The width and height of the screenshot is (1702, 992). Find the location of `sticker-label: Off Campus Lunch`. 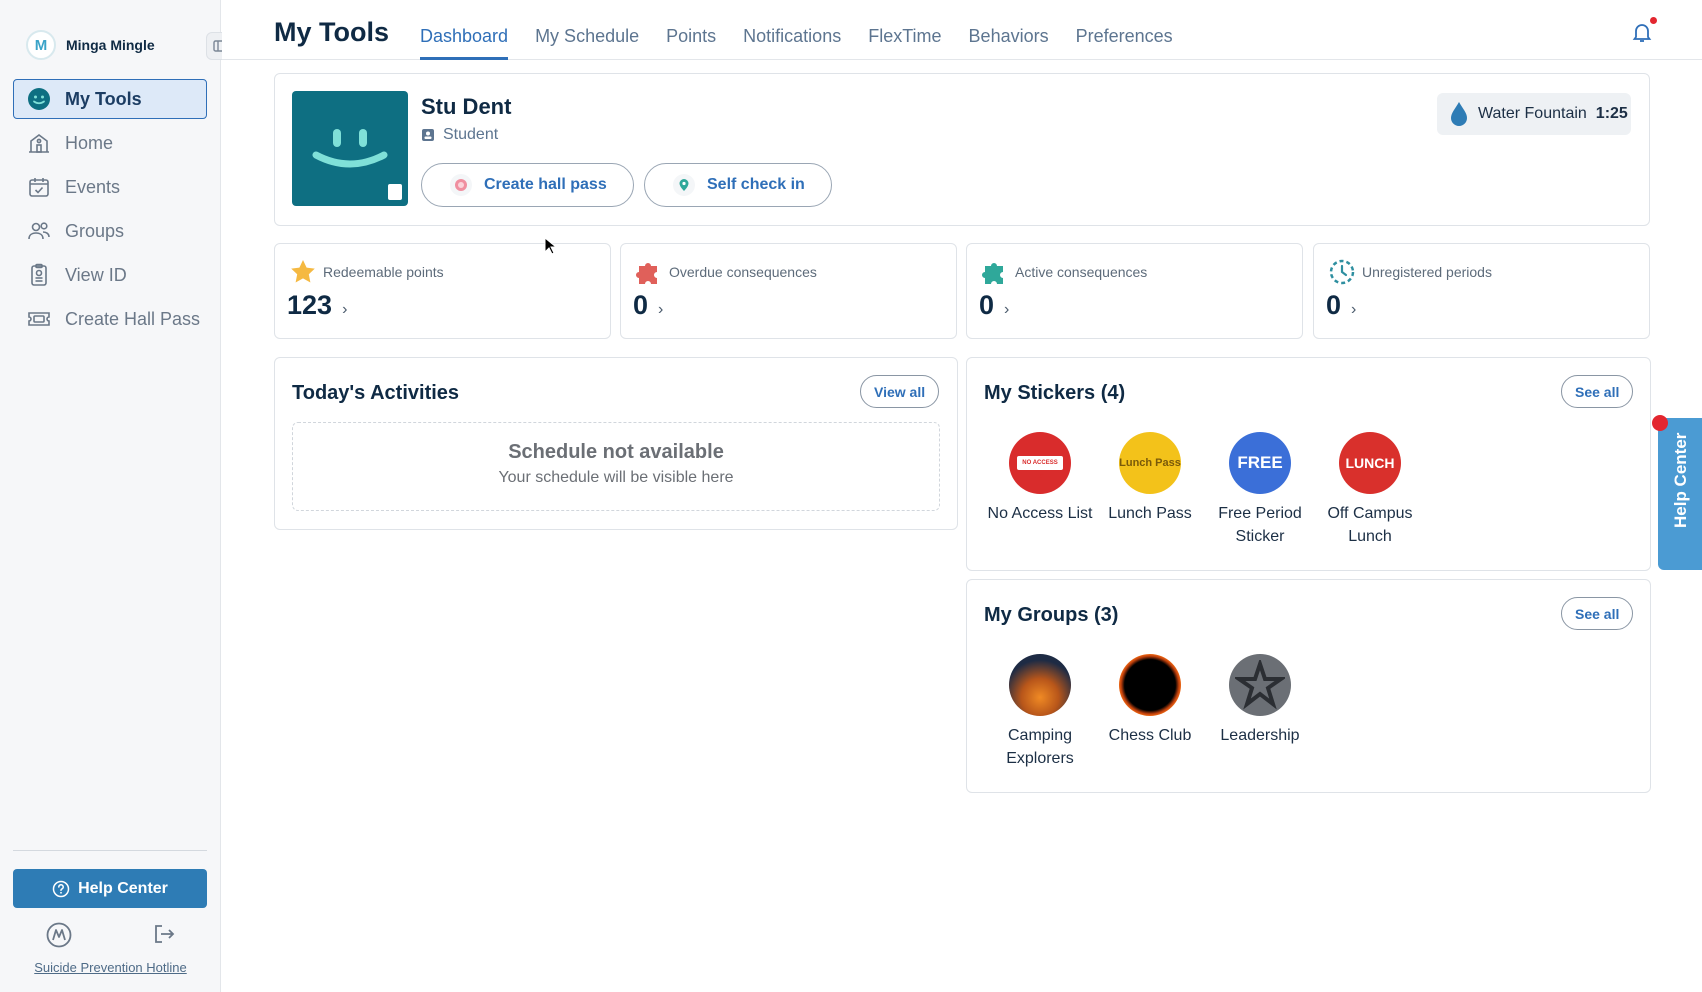

sticker-label: Off Campus Lunch is located at coordinates (1370, 525).